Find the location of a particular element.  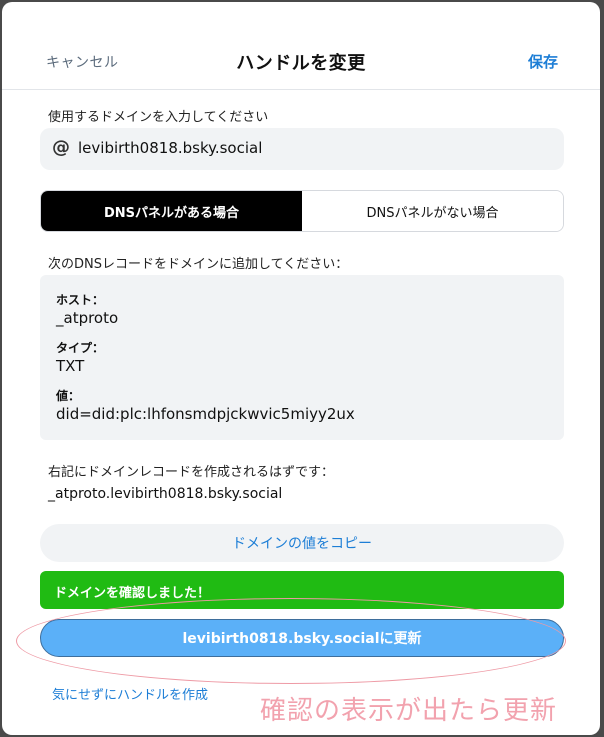

type-value: TXT is located at coordinates (70, 366).